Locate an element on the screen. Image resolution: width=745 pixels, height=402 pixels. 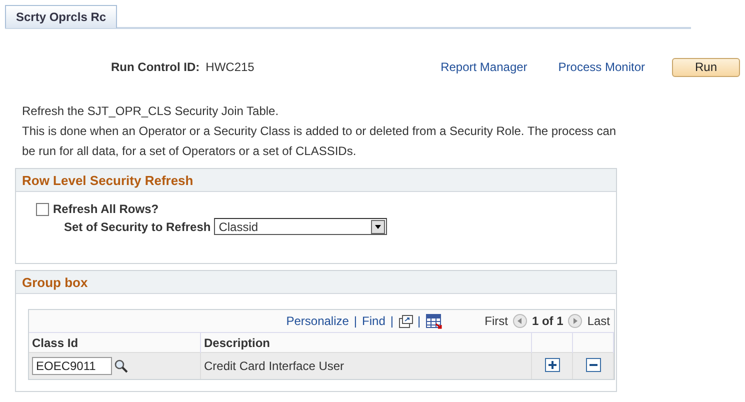
link: Report Manager is located at coordinates (484, 67).